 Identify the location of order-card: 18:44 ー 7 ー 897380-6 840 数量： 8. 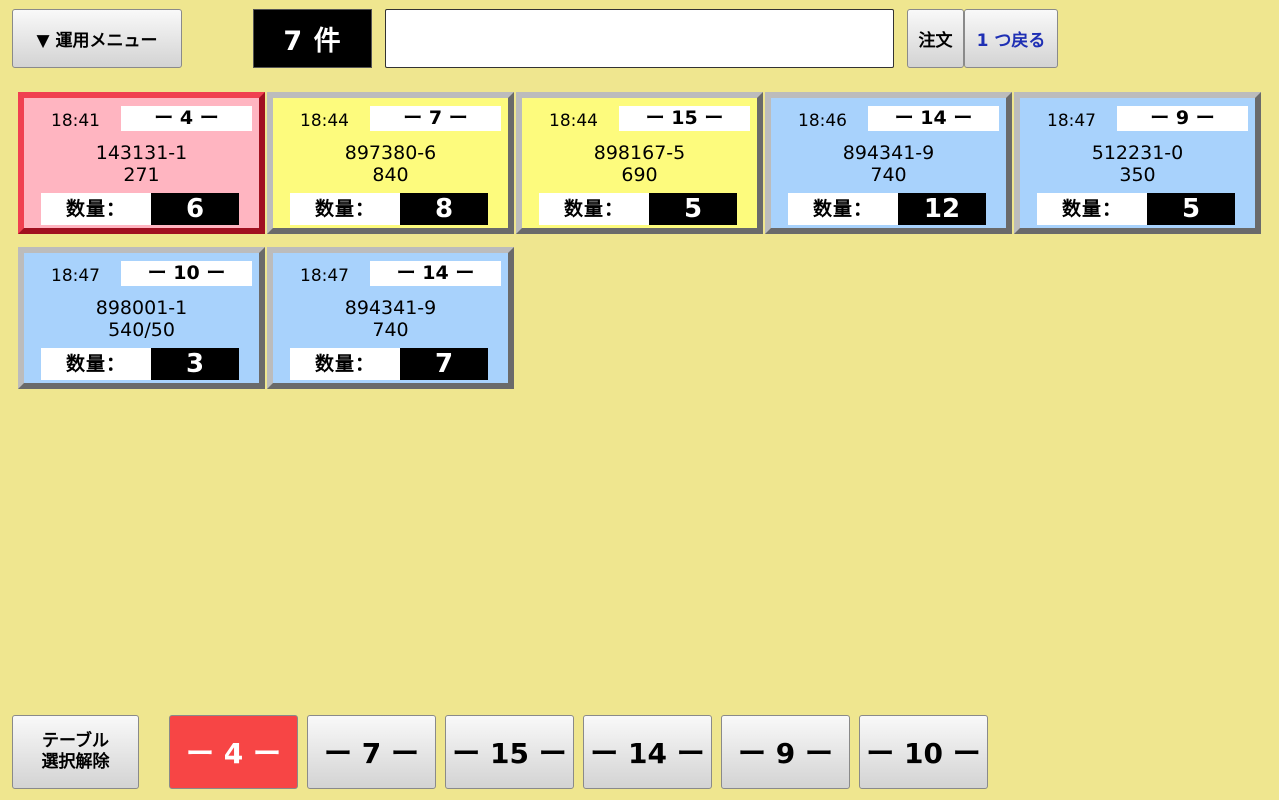
(390, 163).